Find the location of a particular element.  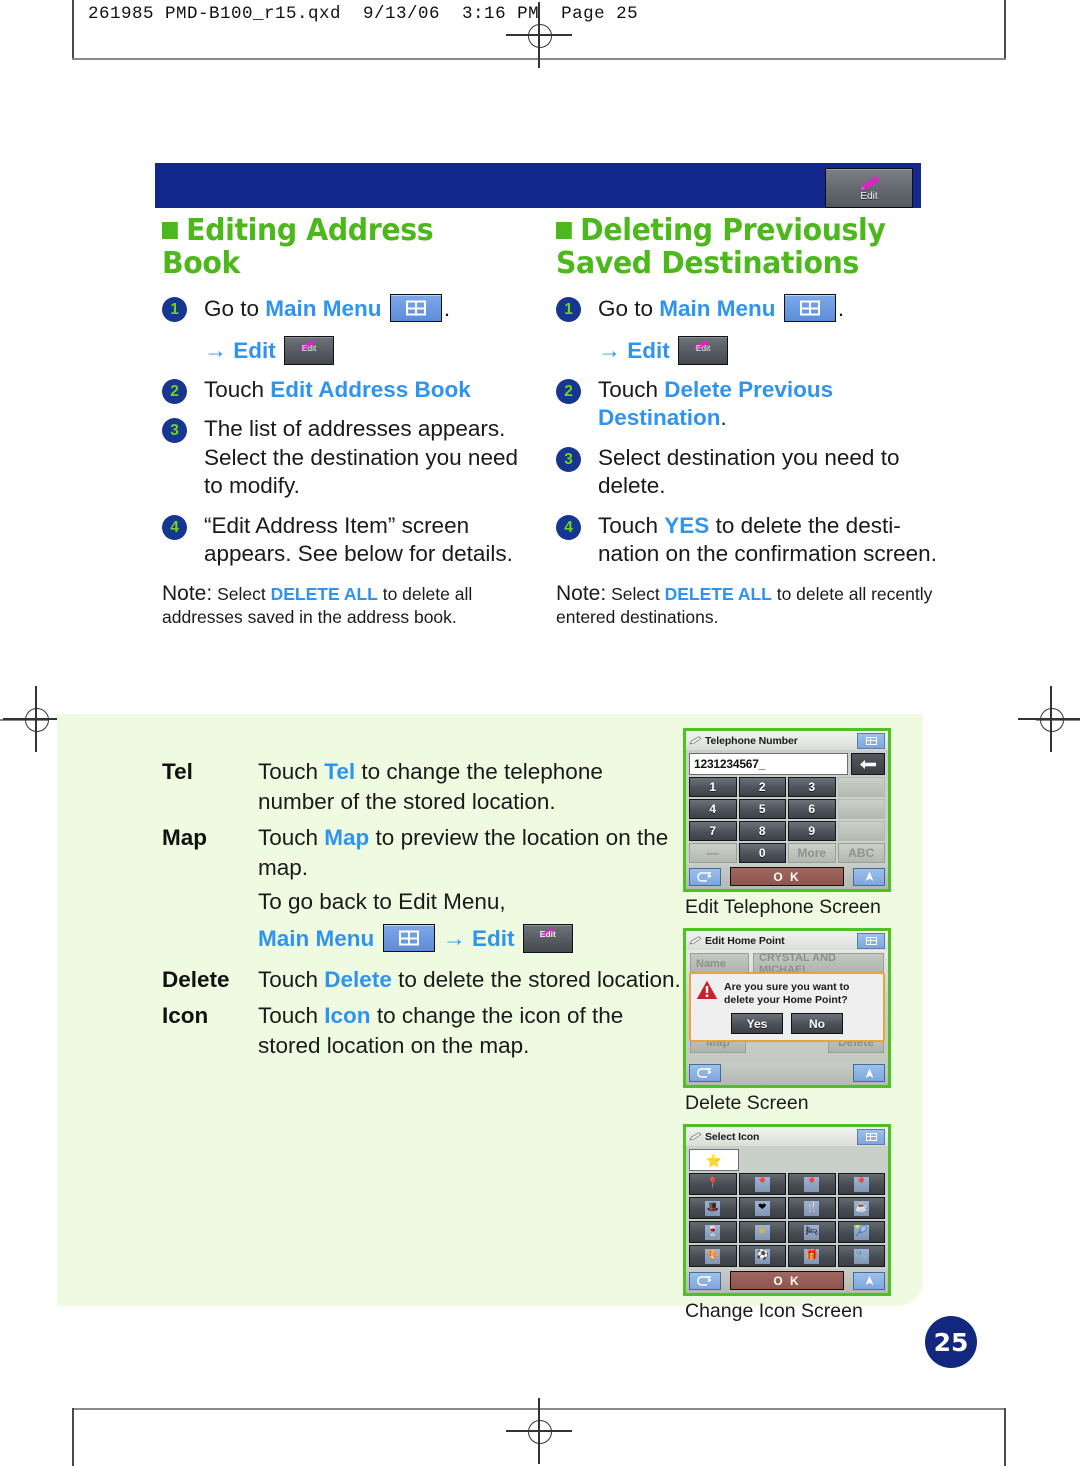

right-step-4-link: YES is located at coordinates (686, 525).